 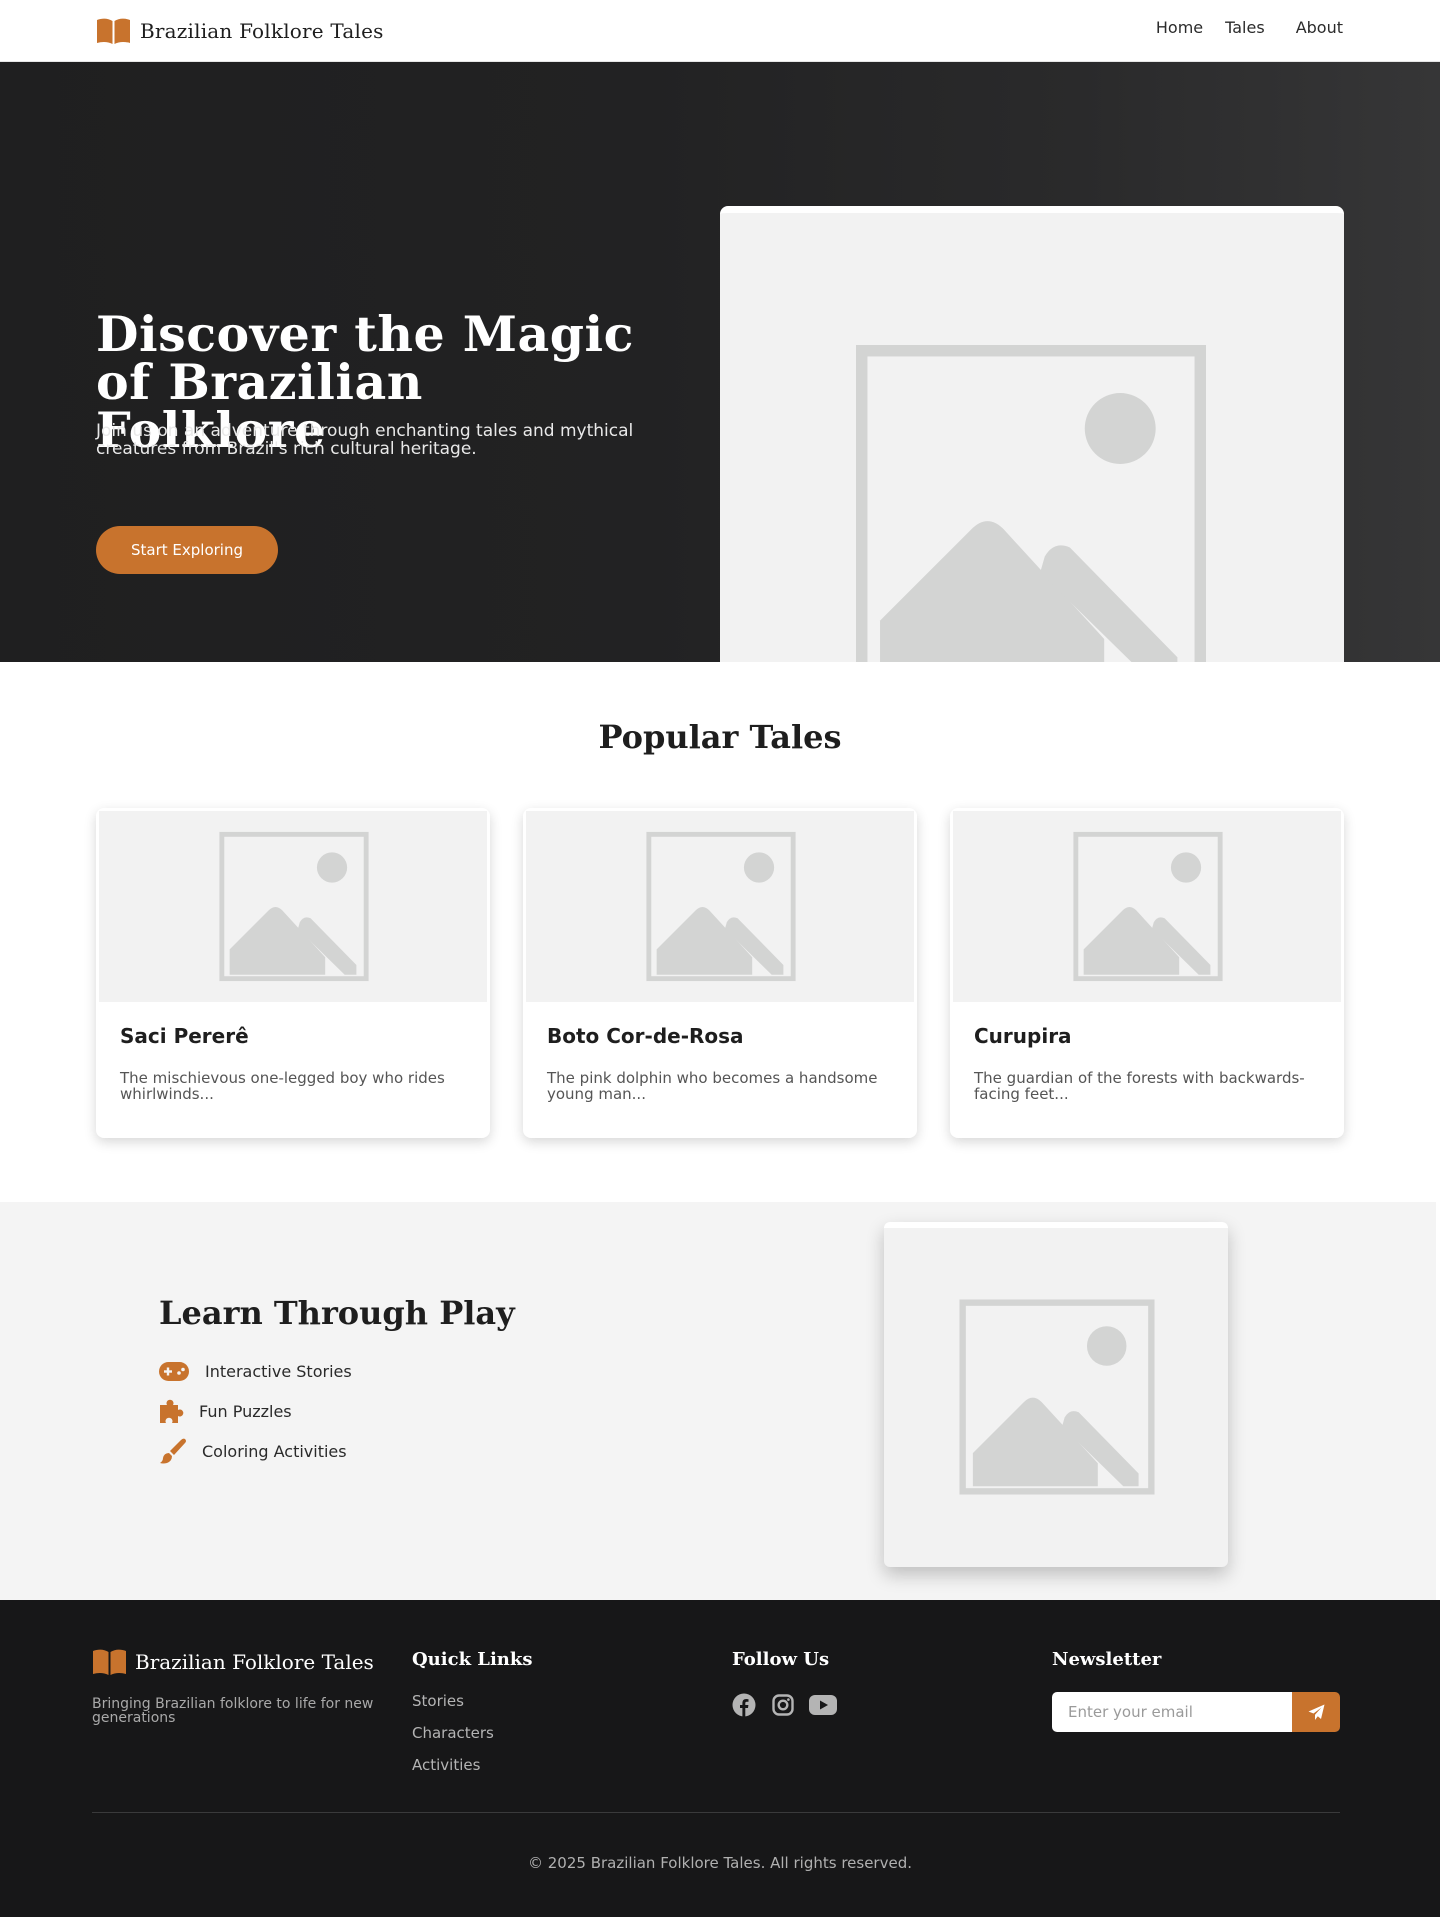 I want to click on newsletter-heading: Newsletter, so click(x=1107, y=1659).